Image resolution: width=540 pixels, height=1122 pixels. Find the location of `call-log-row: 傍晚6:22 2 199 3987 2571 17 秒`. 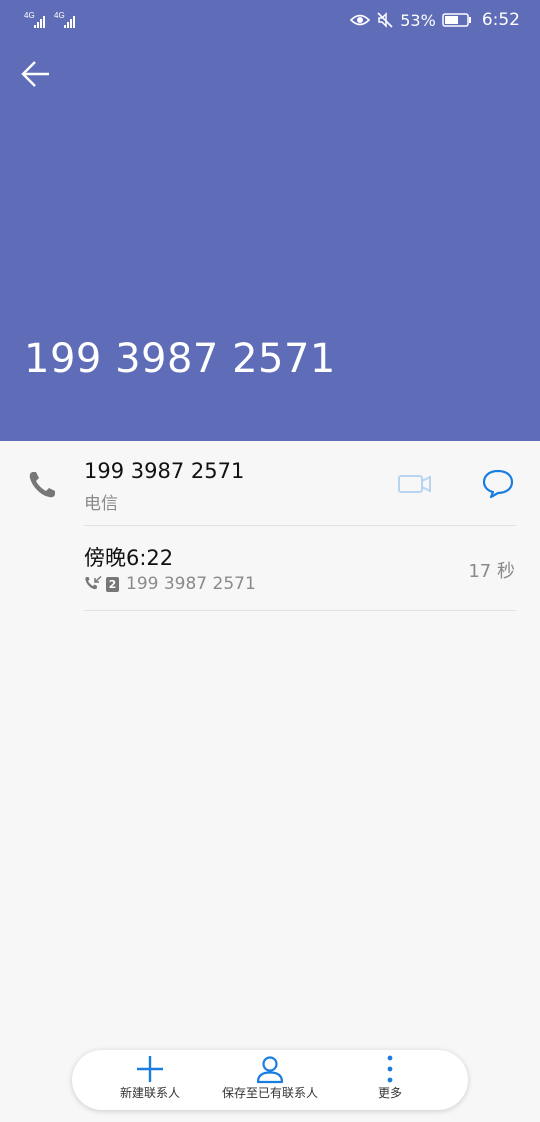

call-log-row: 傍晚6:22 2 199 3987 2571 17 秒 is located at coordinates (270, 569).